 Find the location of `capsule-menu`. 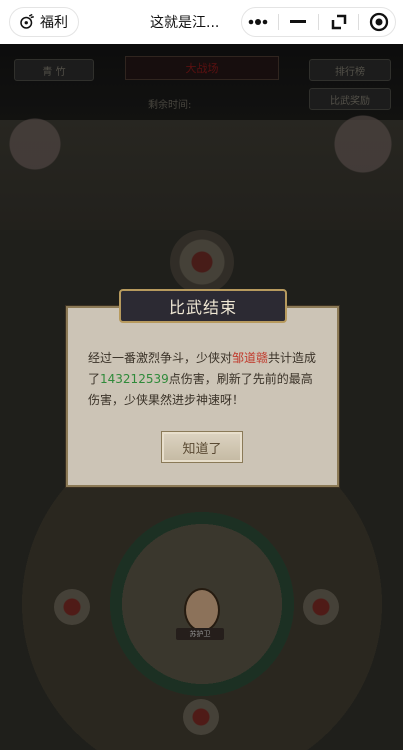

capsule-menu is located at coordinates (318, 22).